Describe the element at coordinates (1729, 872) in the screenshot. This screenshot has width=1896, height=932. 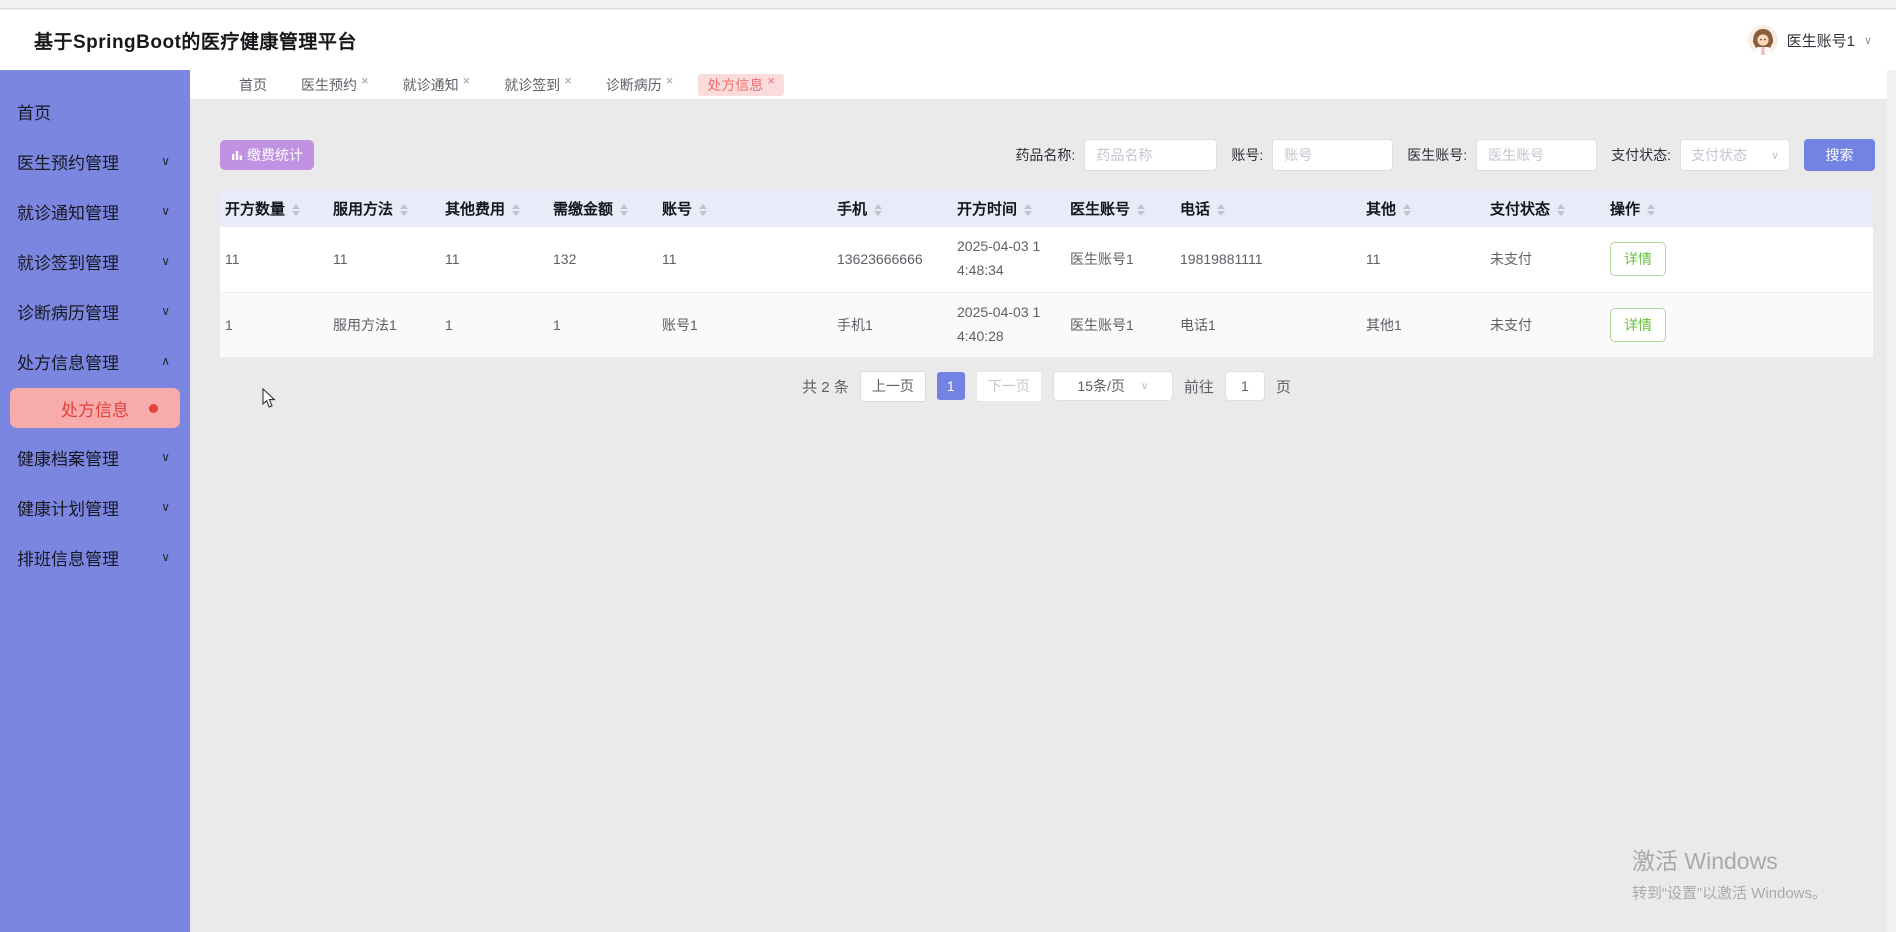
I see `windows-activation-watermark: 激活 Windows 转到“设置”以激活 Windows。` at that location.